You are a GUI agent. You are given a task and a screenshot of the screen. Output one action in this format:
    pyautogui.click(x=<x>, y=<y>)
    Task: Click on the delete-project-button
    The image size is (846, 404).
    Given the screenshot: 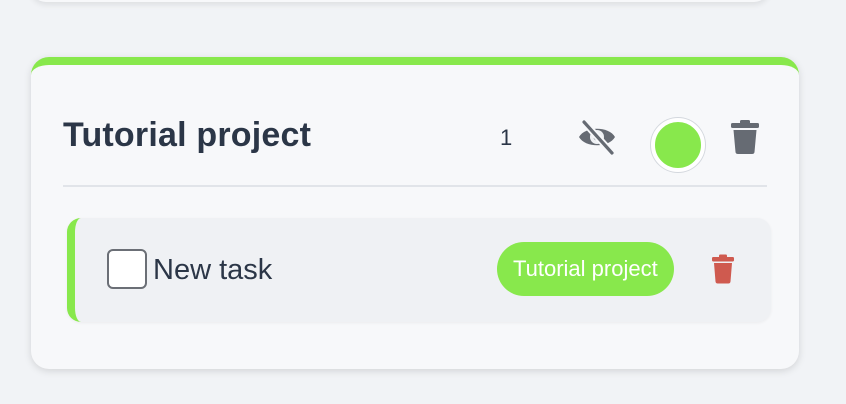 What is the action you would take?
    pyautogui.click(x=745, y=137)
    